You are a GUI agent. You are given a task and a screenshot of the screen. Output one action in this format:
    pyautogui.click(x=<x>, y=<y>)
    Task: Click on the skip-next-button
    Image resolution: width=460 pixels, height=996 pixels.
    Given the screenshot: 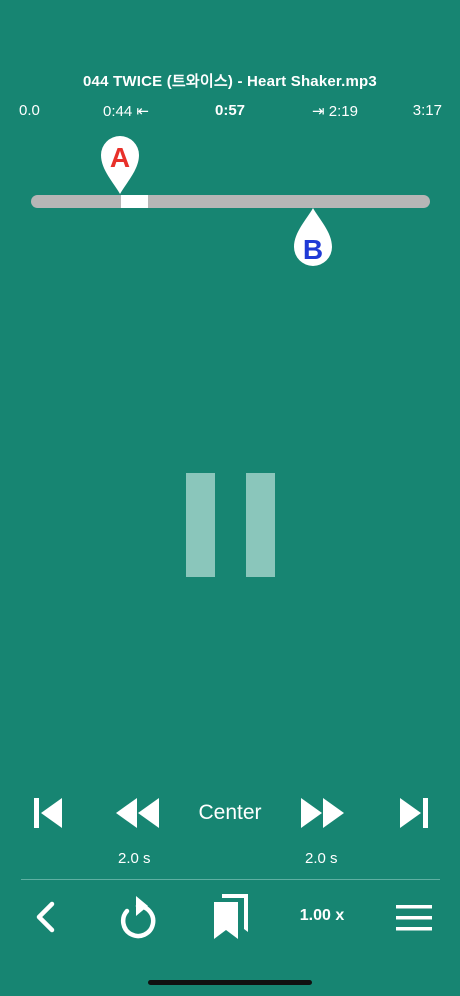 What is the action you would take?
    pyautogui.click(x=415, y=813)
    